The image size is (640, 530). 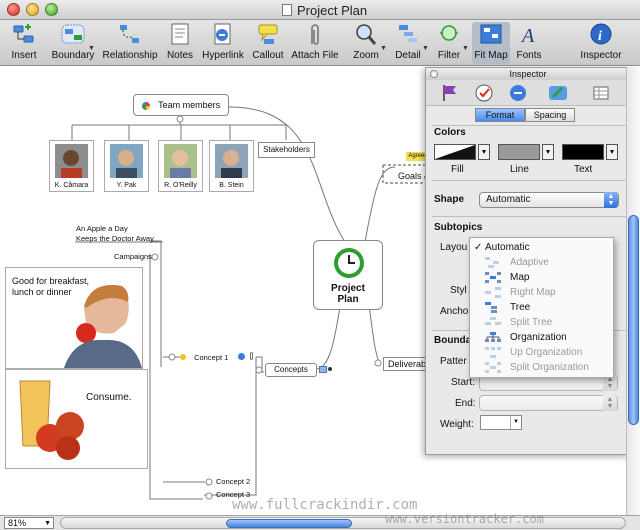 What do you see at coordinates (103, 326) in the screenshot?
I see `boy-eating-apple-image` at bounding box center [103, 326].